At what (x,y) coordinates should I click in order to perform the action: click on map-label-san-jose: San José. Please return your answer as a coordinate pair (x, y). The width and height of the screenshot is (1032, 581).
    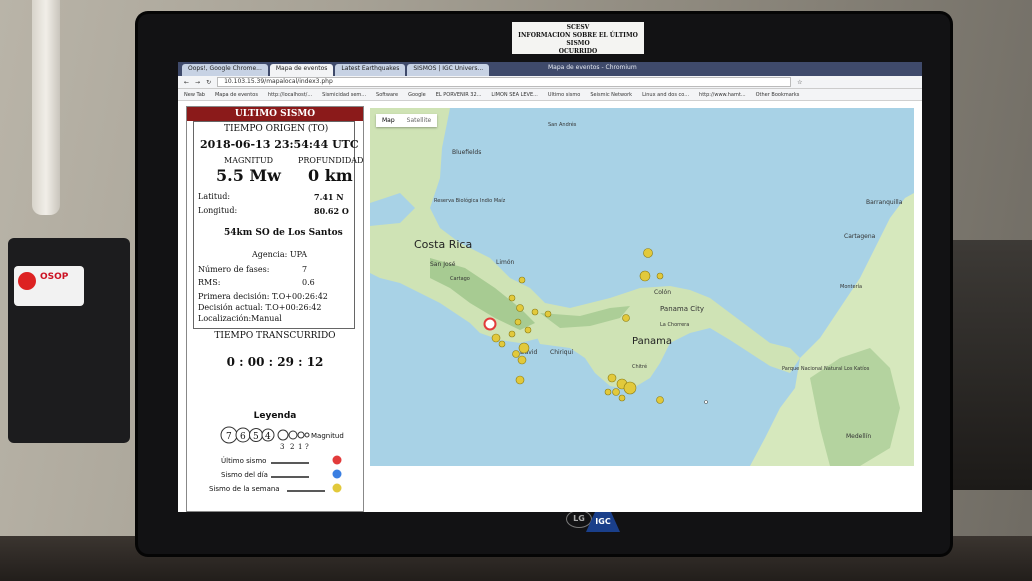
    Looking at the image, I should click on (443, 264).